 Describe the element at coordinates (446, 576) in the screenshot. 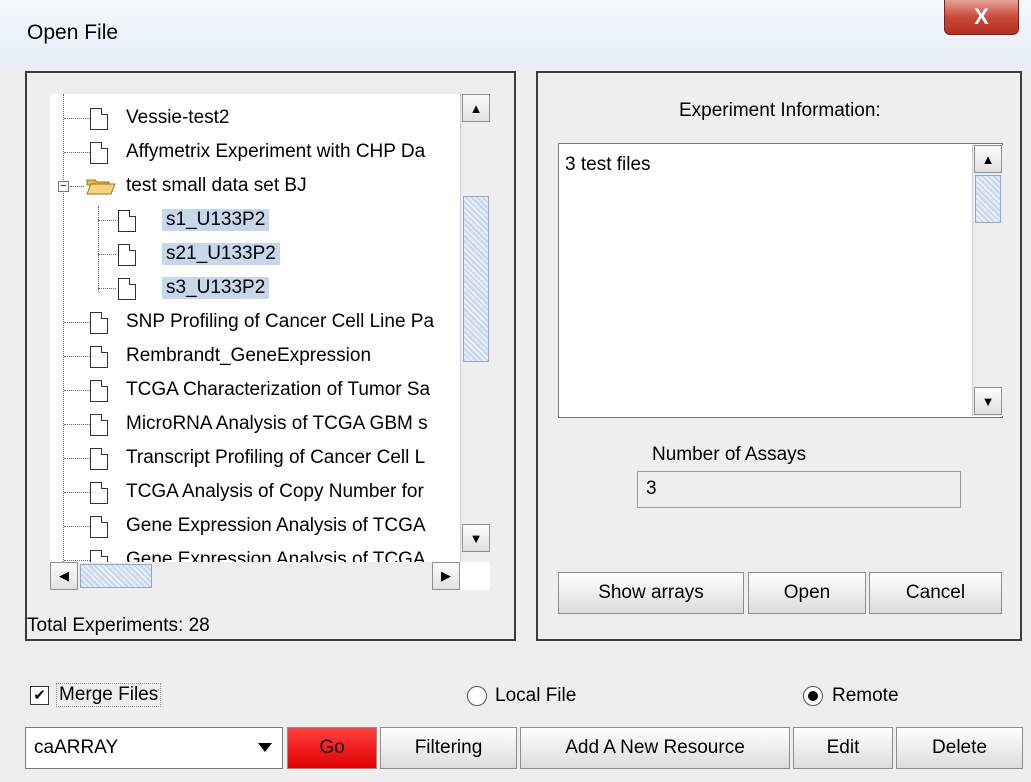

I see `scroll-right-icon: ▶` at that location.